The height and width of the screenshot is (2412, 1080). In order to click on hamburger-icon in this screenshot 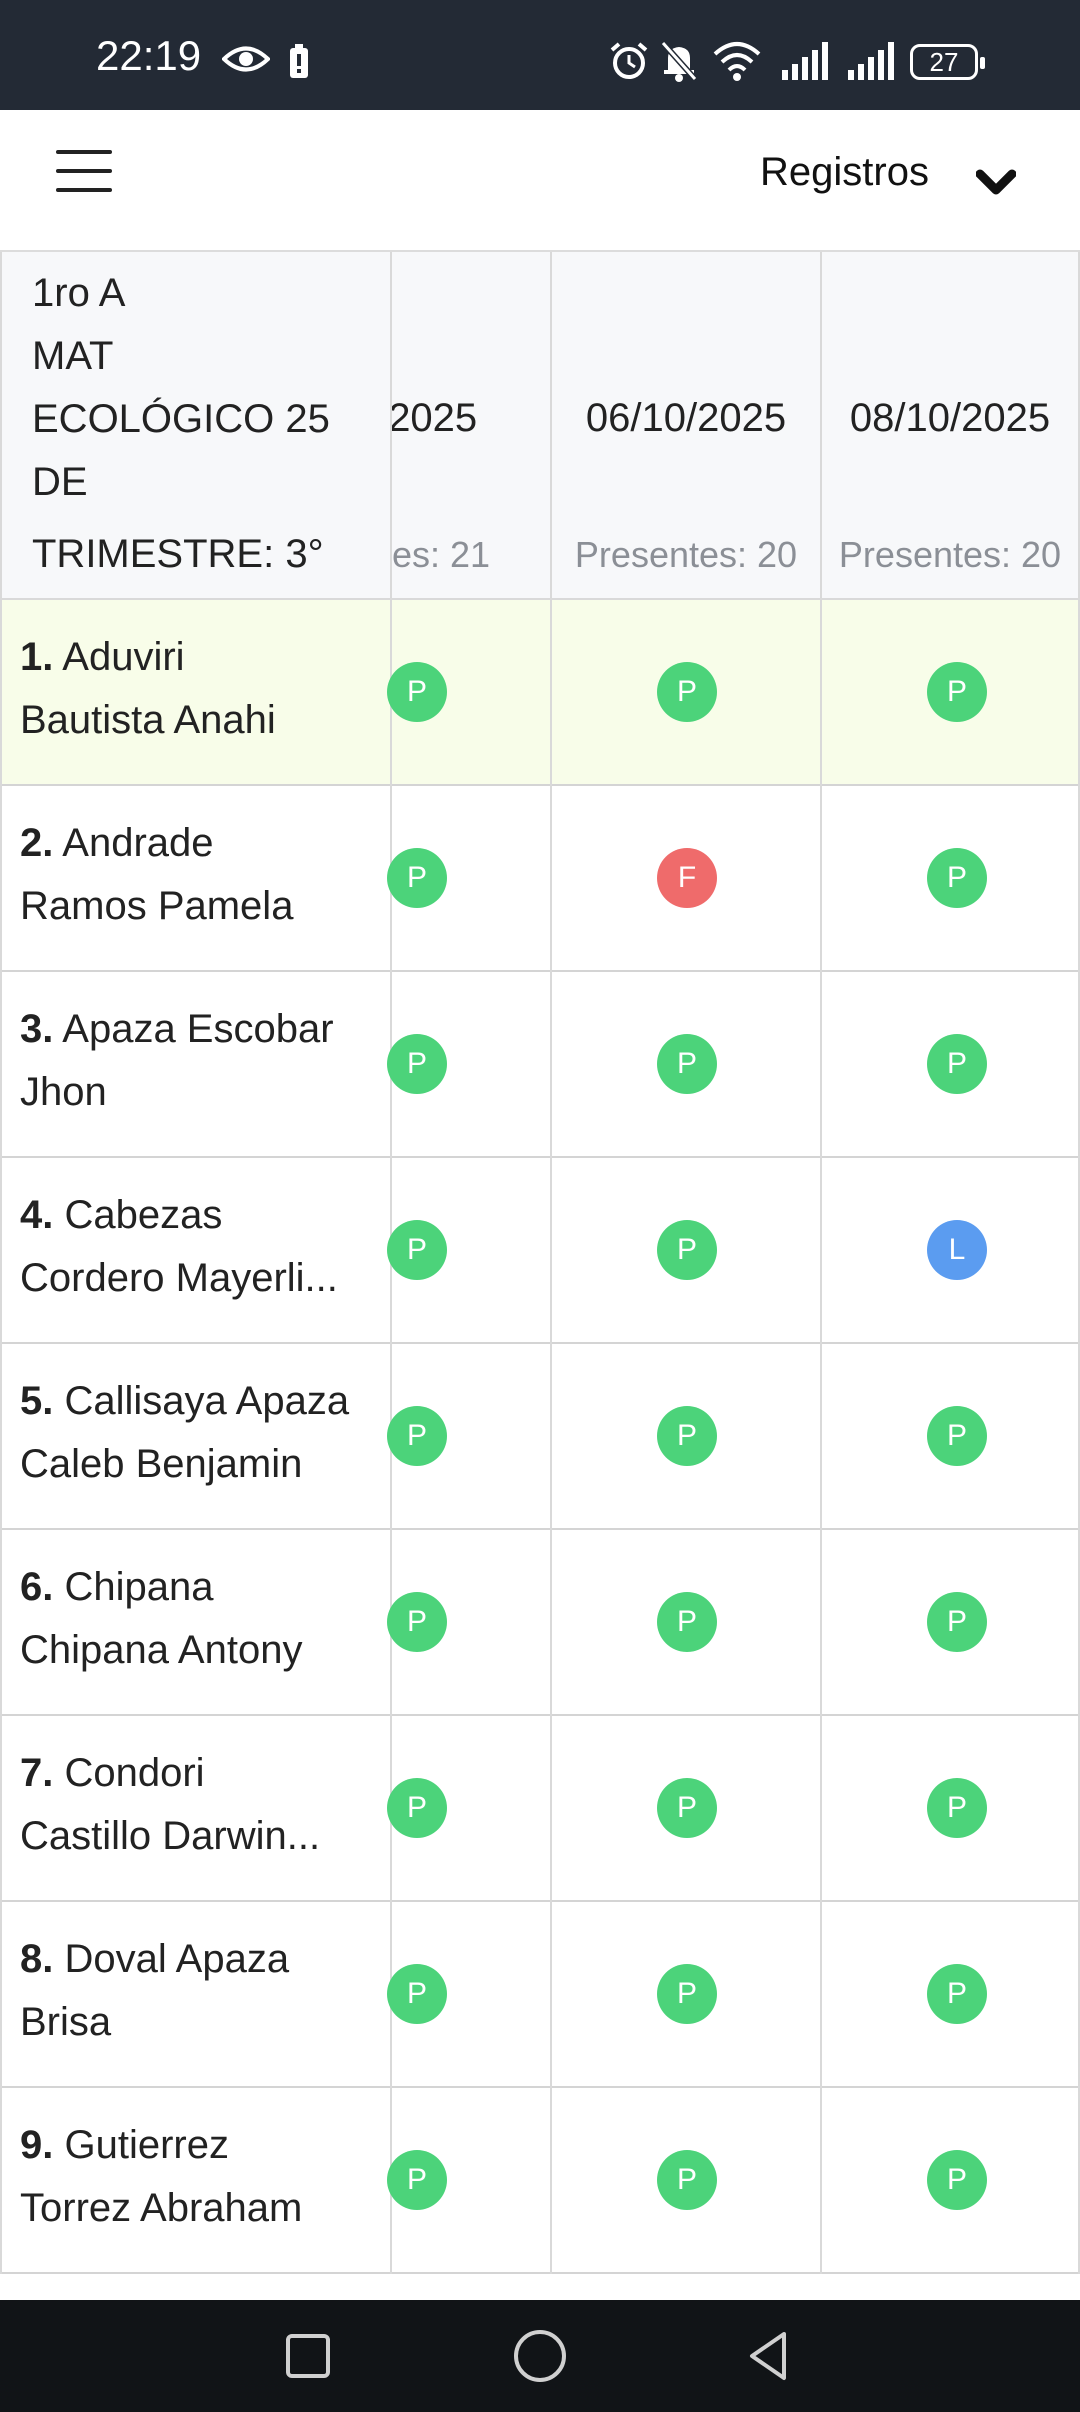, I will do `click(84, 171)`.